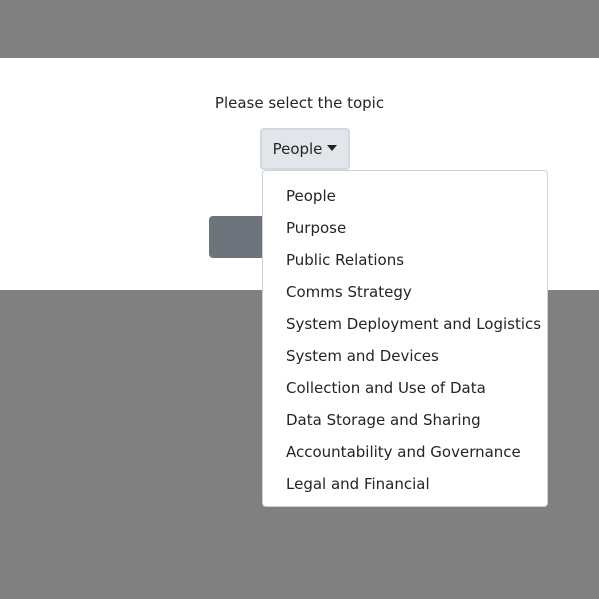 The width and height of the screenshot is (599, 599). What do you see at coordinates (405, 420) in the screenshot?
I see `topic-option-data-storage-and-sharing: Data Storage and Sharing` at bounding box center [405, 420].